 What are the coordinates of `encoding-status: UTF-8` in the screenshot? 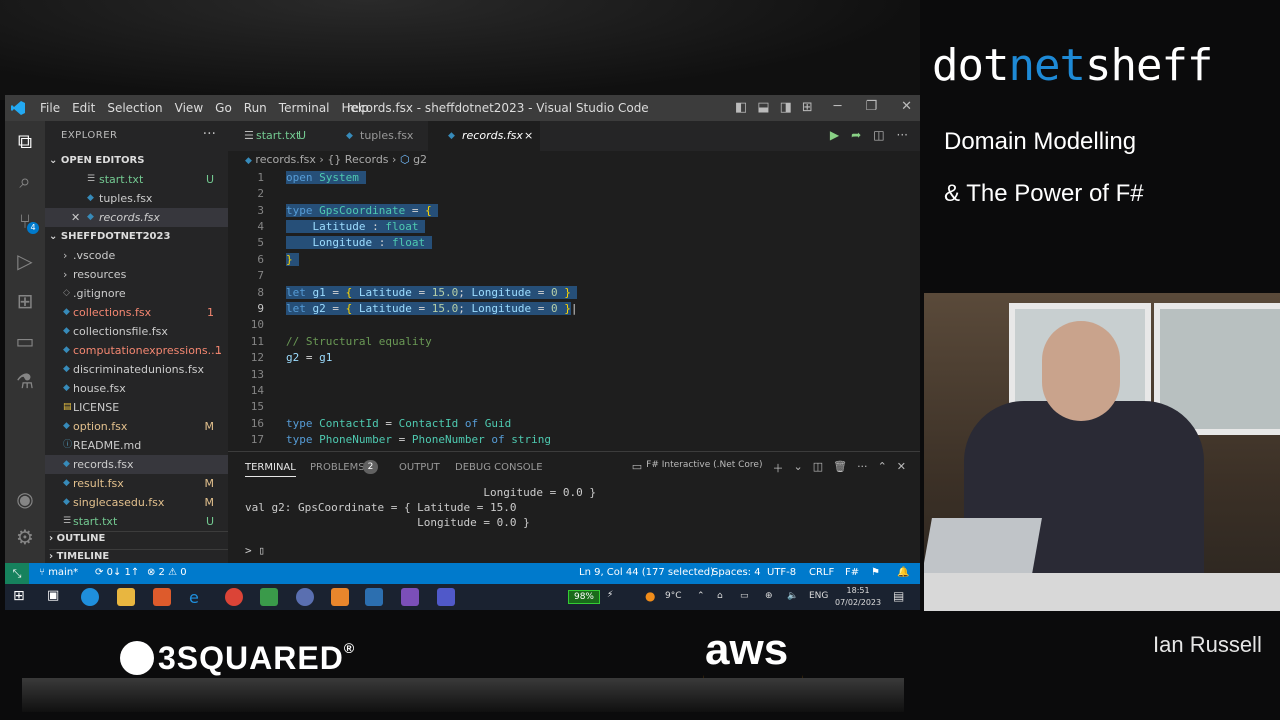 It's located at (781, 572).